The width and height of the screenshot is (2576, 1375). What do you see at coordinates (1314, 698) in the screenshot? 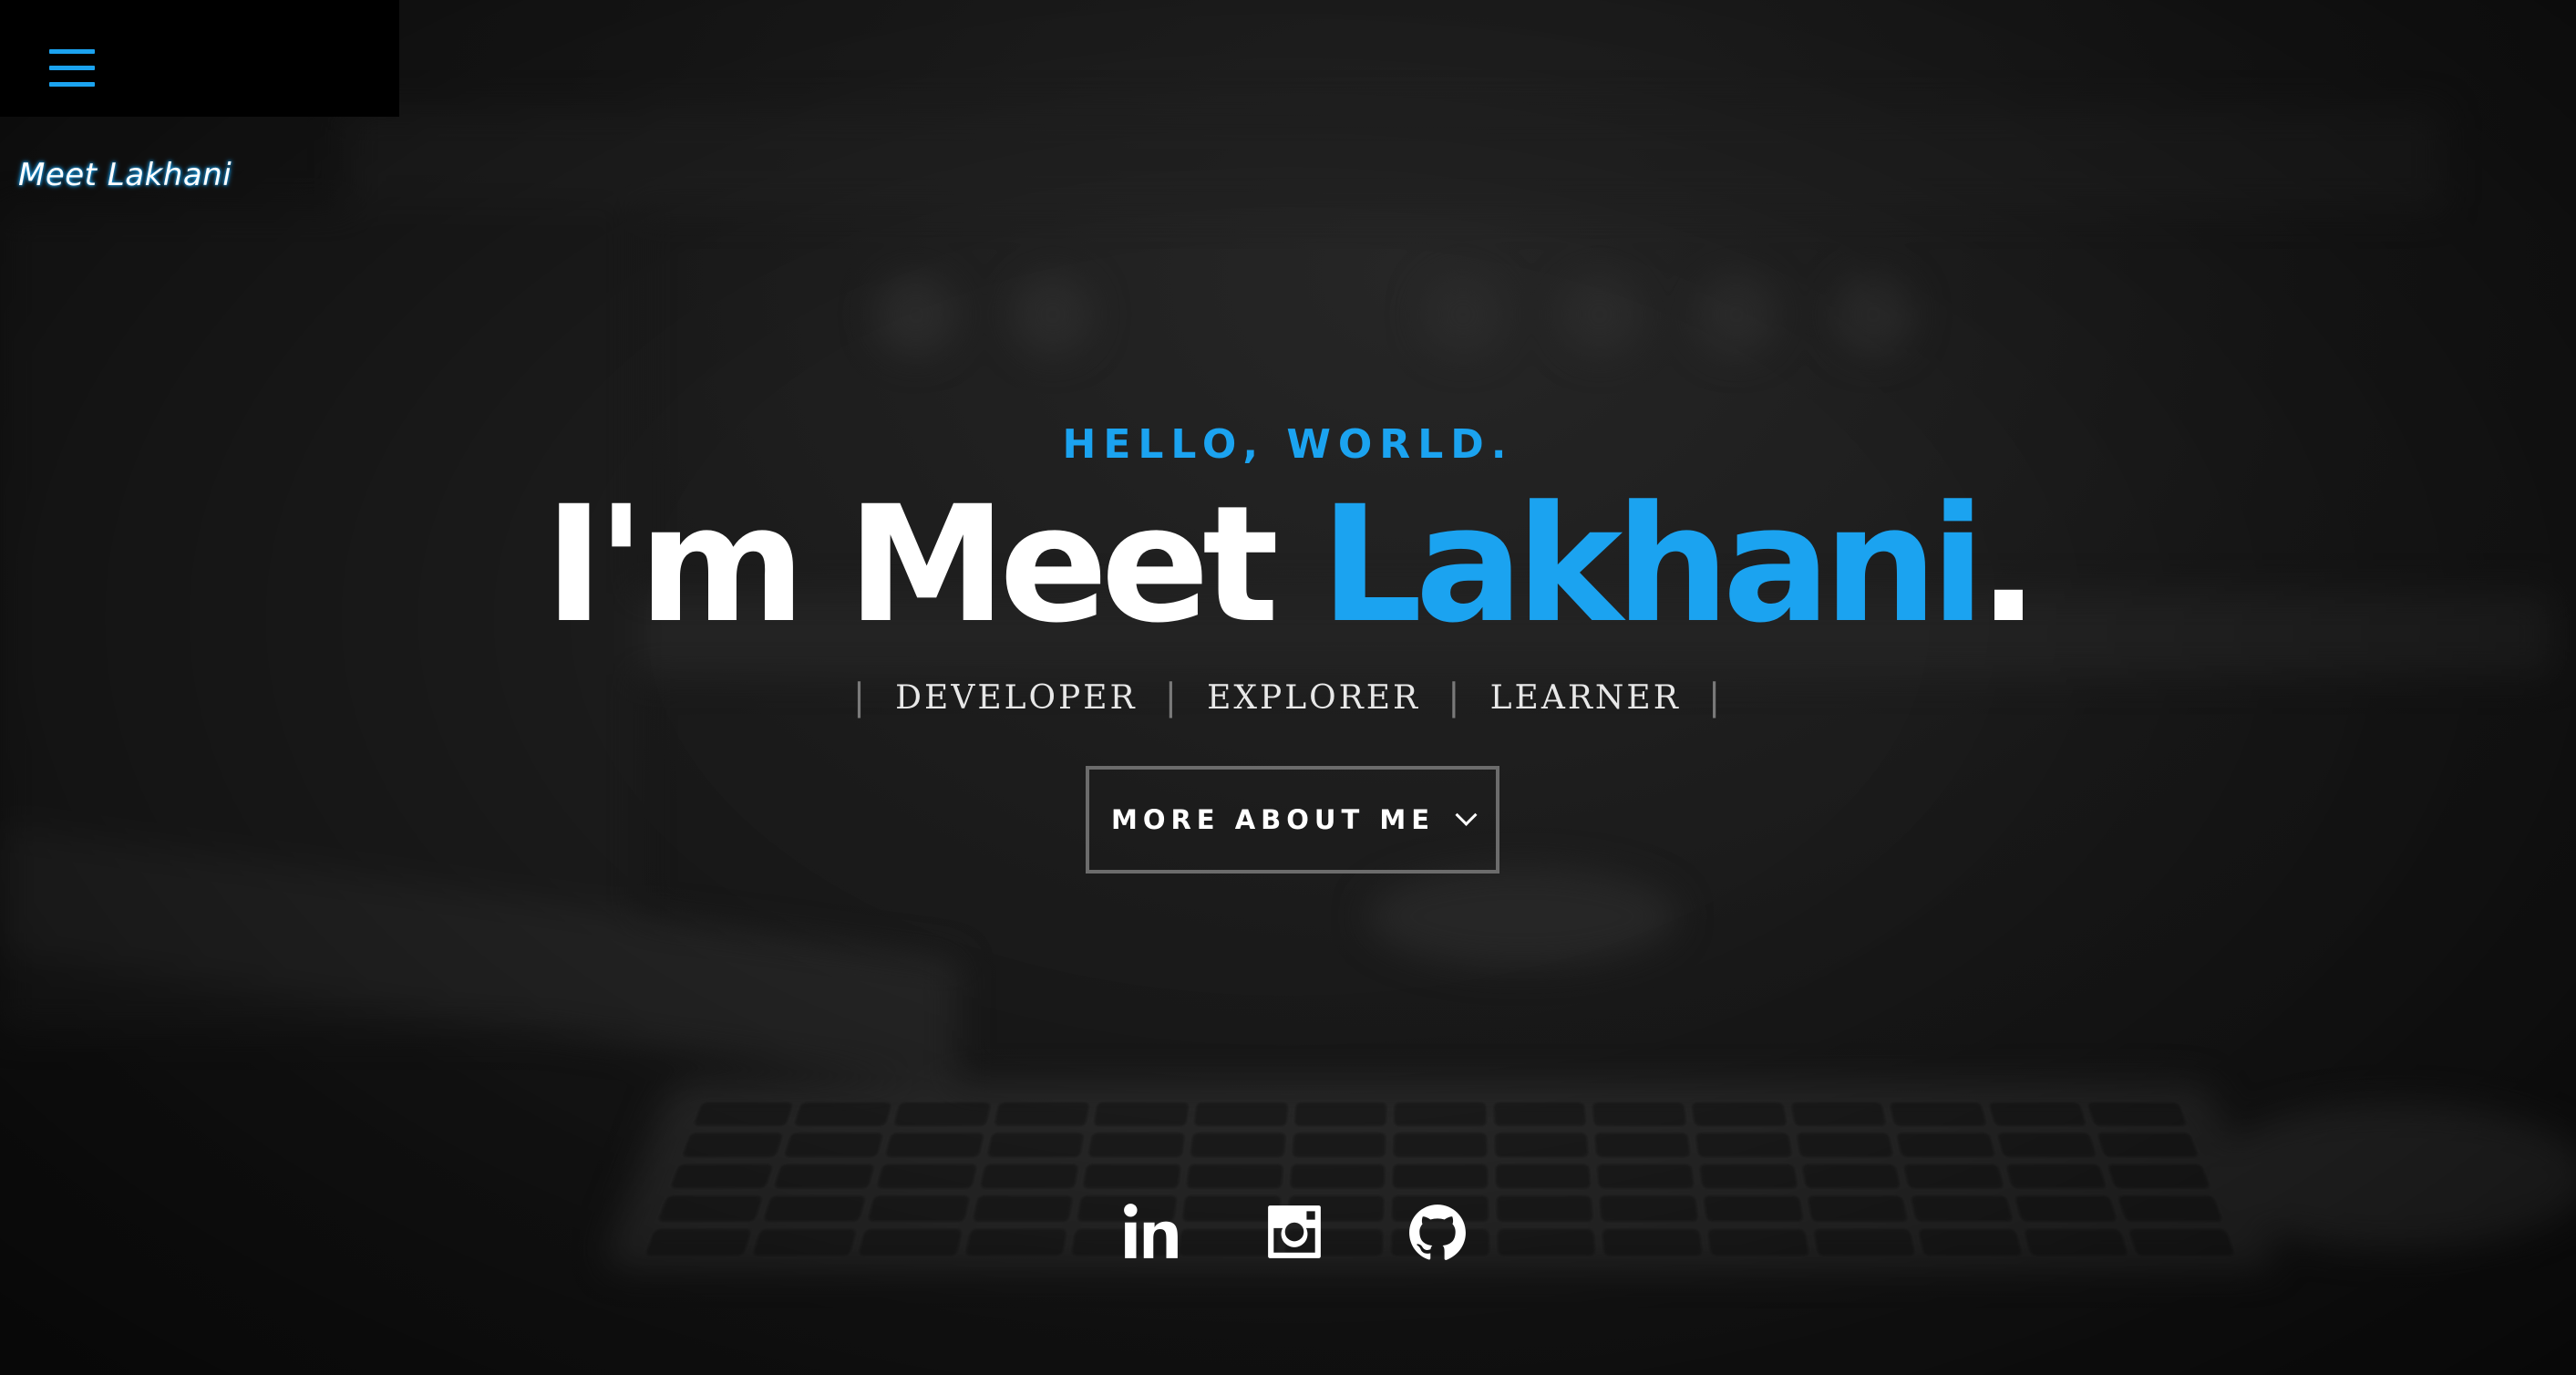
I see `role-explorer: EXPLORER` at bounding box center [1314, 698].